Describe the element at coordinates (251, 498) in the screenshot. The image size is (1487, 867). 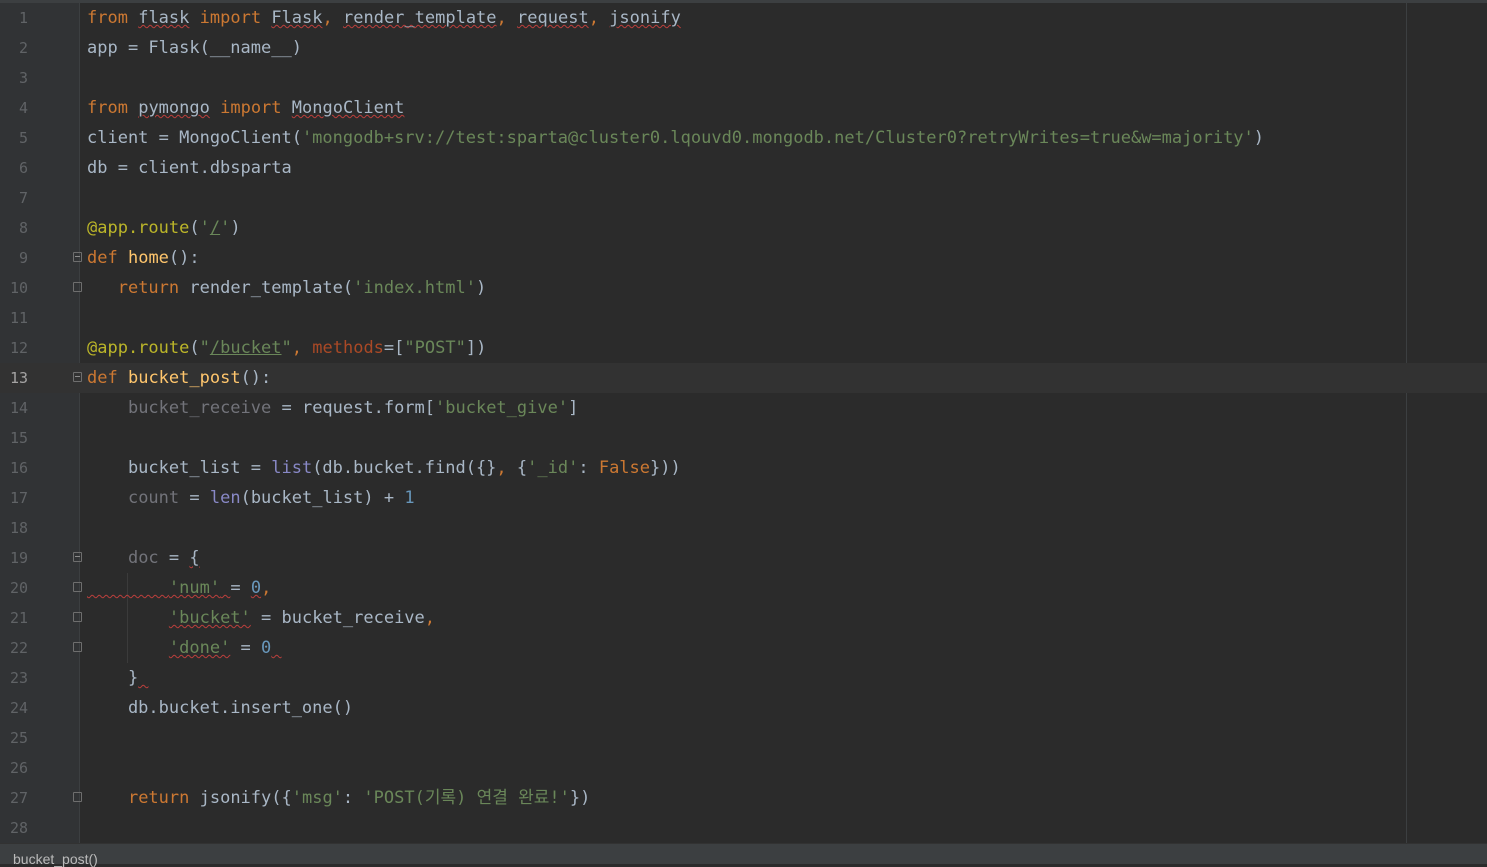
I see `code-text: count = len(bucket_list) + 1` at that location.